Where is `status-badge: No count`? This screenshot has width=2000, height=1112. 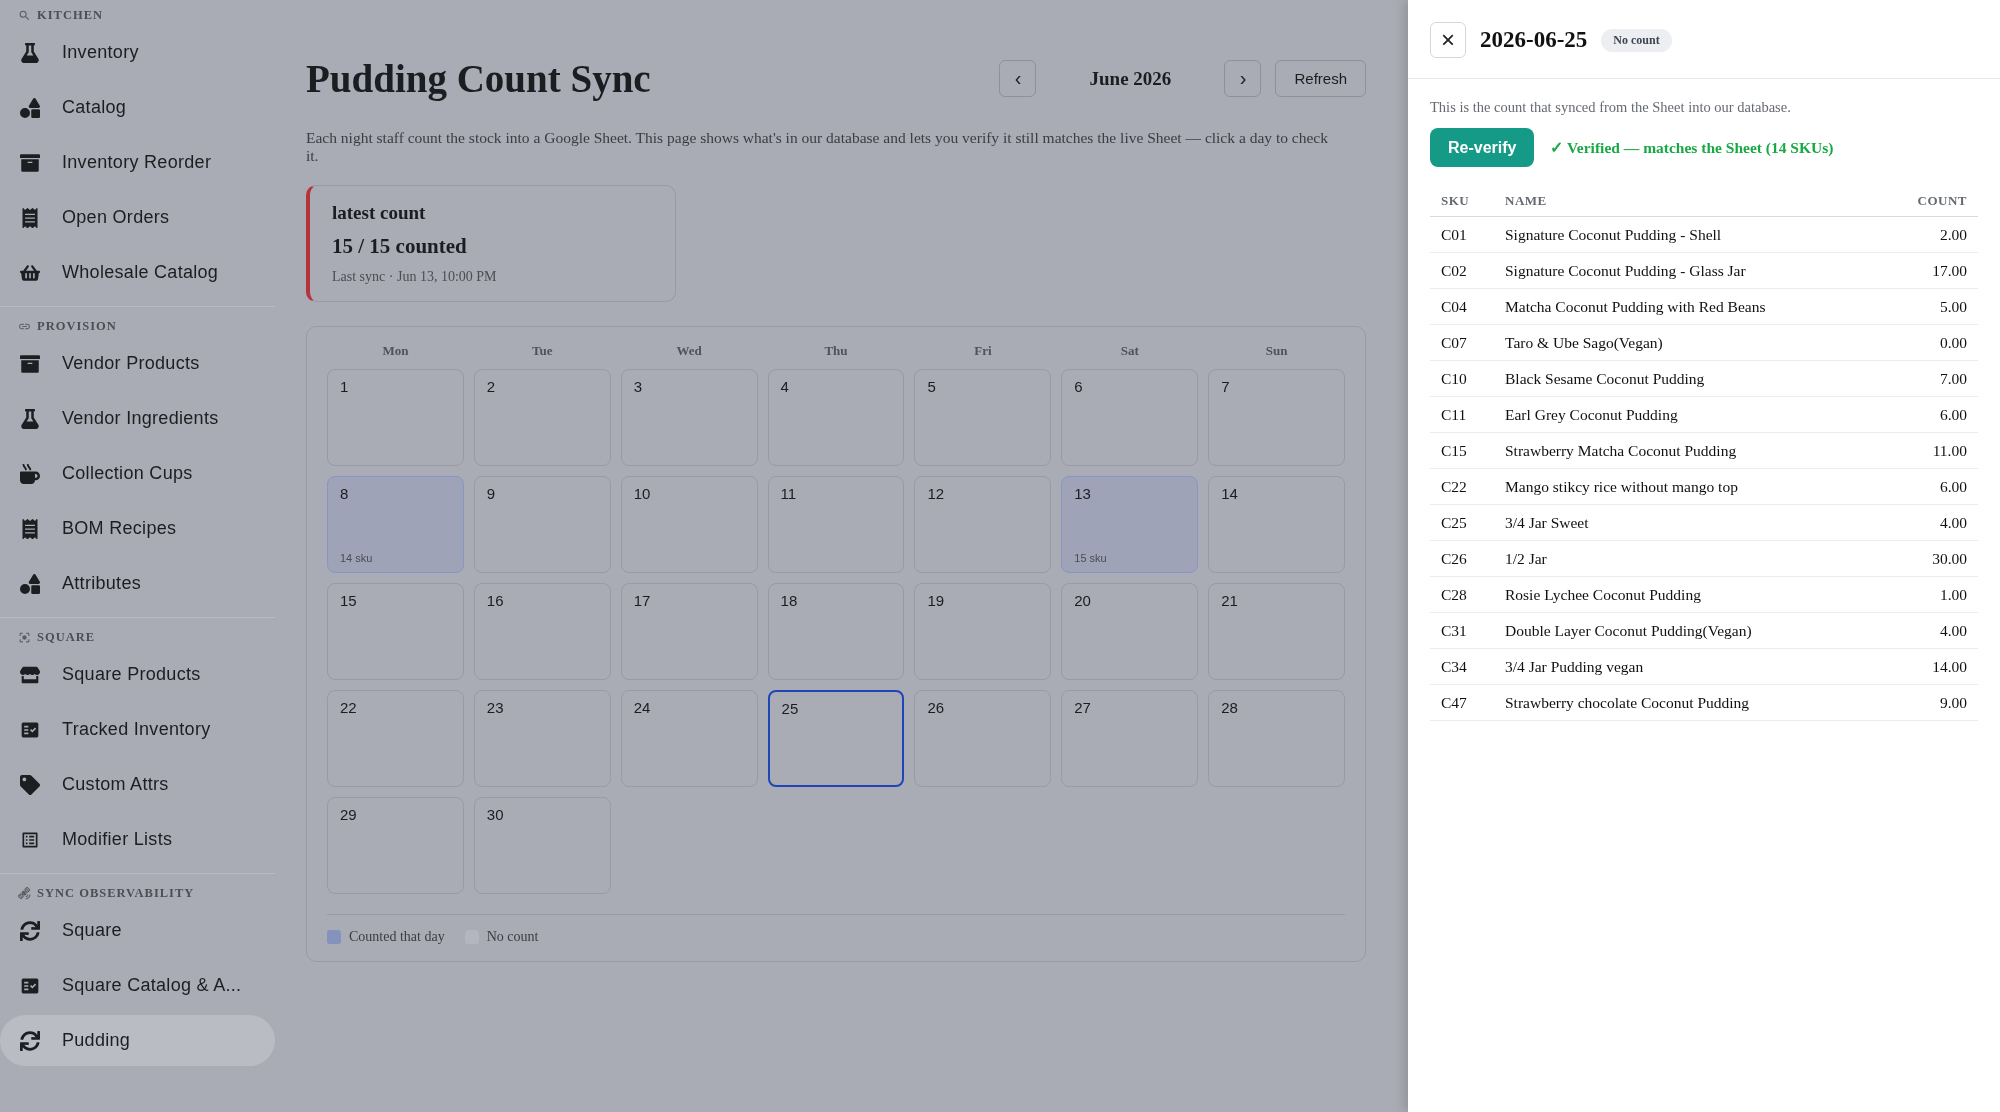 status-badge: No count is located at coordinates (1636, 40).